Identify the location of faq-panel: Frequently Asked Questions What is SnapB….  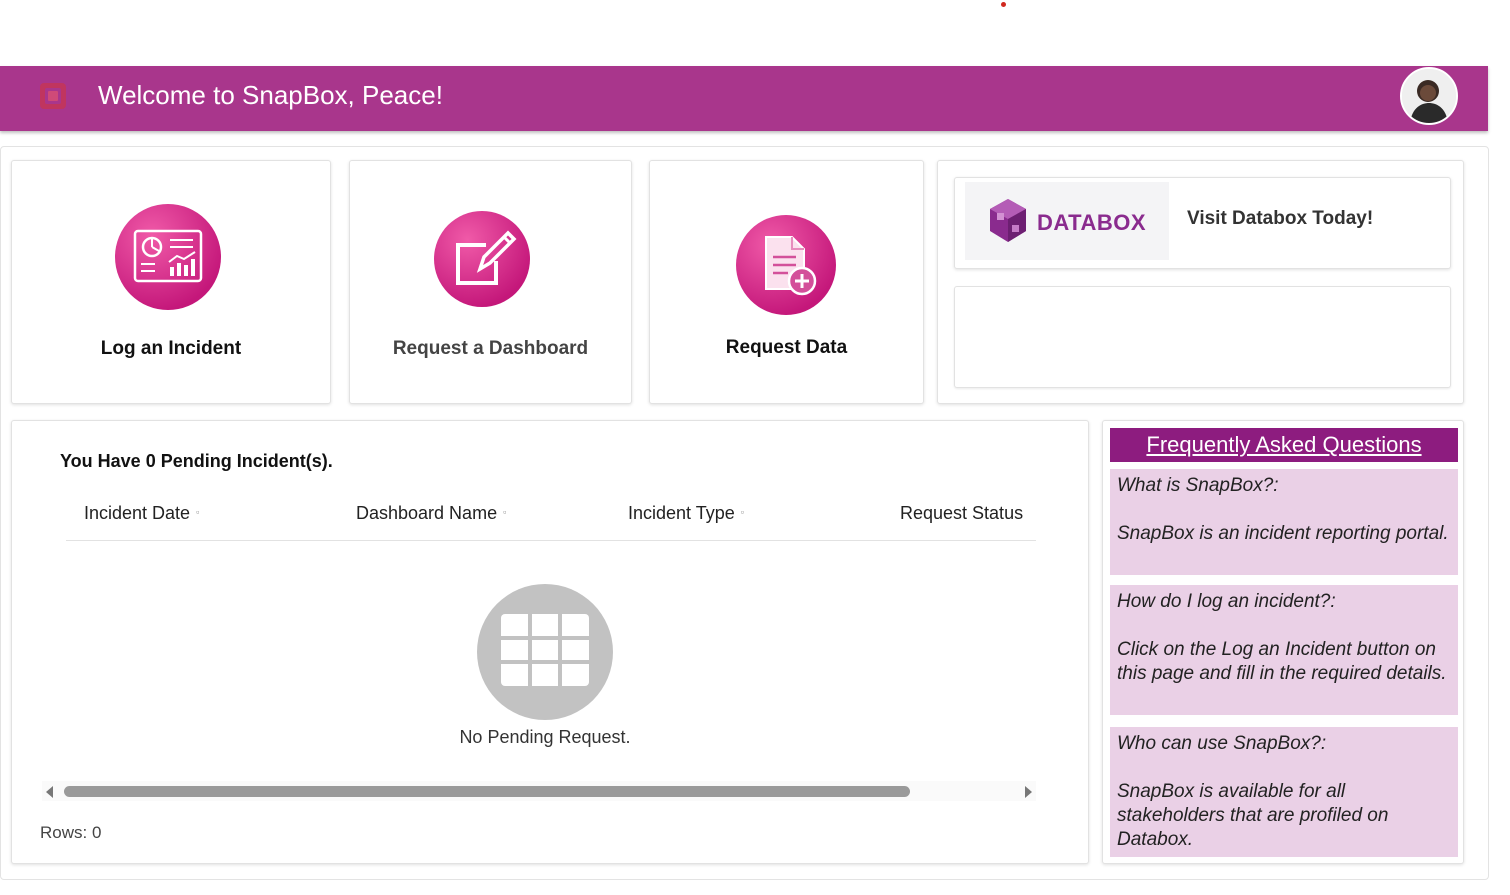
(1283, 642).